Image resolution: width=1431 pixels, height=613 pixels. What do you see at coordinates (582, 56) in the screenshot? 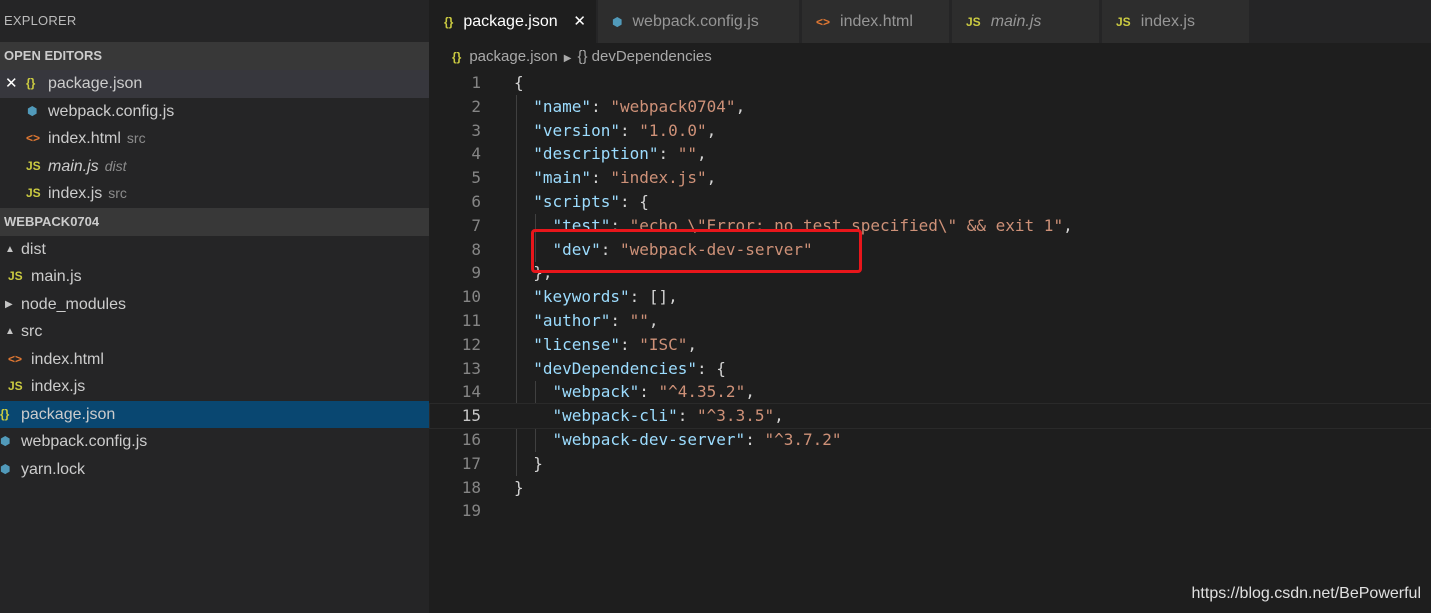
I see `breadcrumb-symbol-icon: {}` at bounding box center [582, 56].